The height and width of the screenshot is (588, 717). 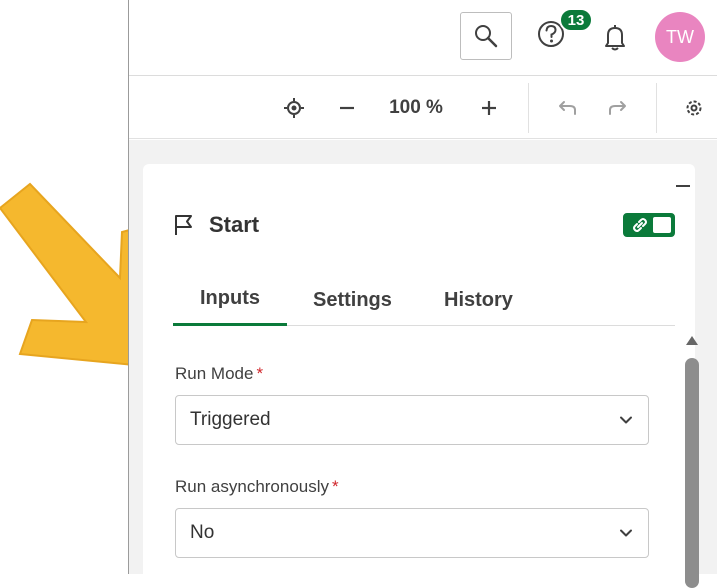 I want to click on toggle-knob, so click(x=662, y=225).